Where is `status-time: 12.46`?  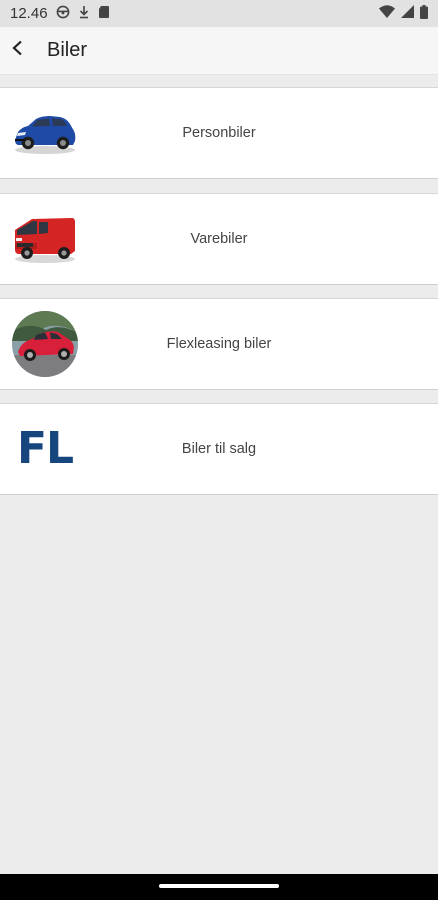
status-time: 12.46 is located at coordinates (29, 13).